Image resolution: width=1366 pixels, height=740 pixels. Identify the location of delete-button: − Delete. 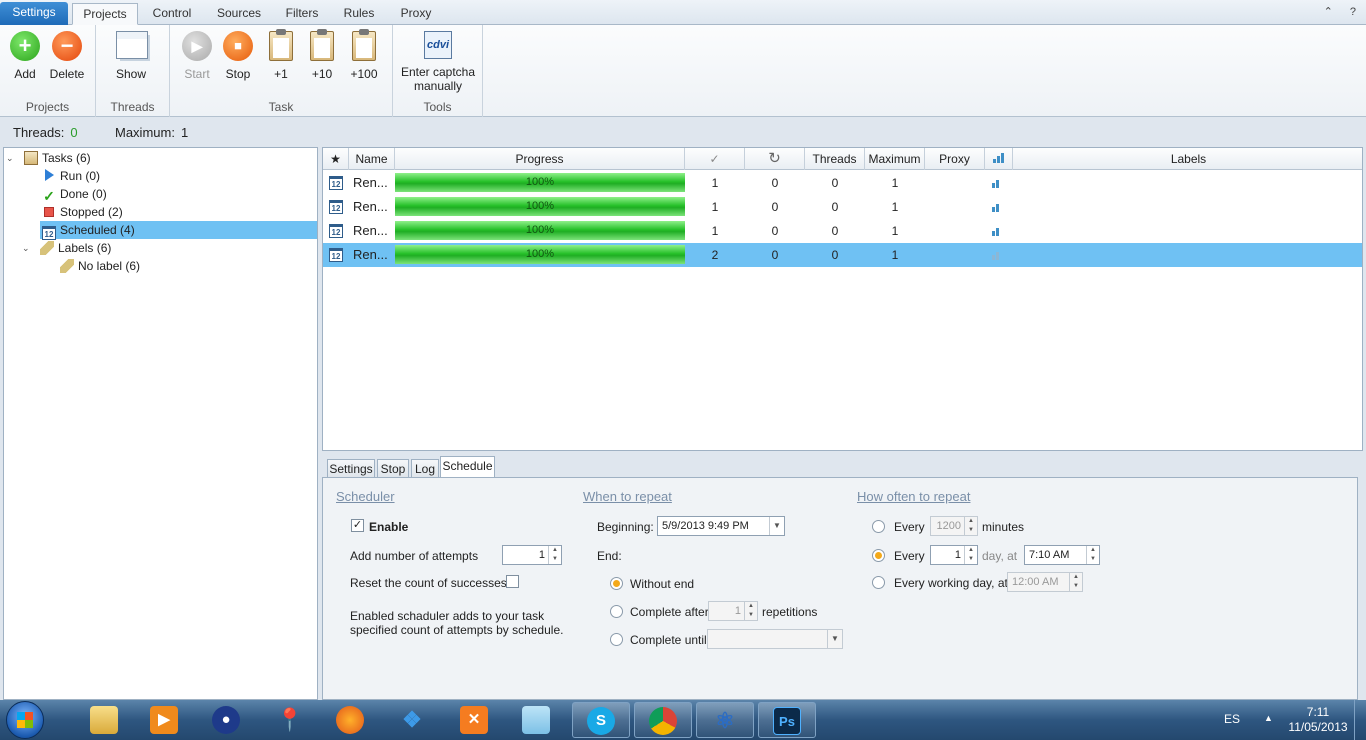
(67, 56).